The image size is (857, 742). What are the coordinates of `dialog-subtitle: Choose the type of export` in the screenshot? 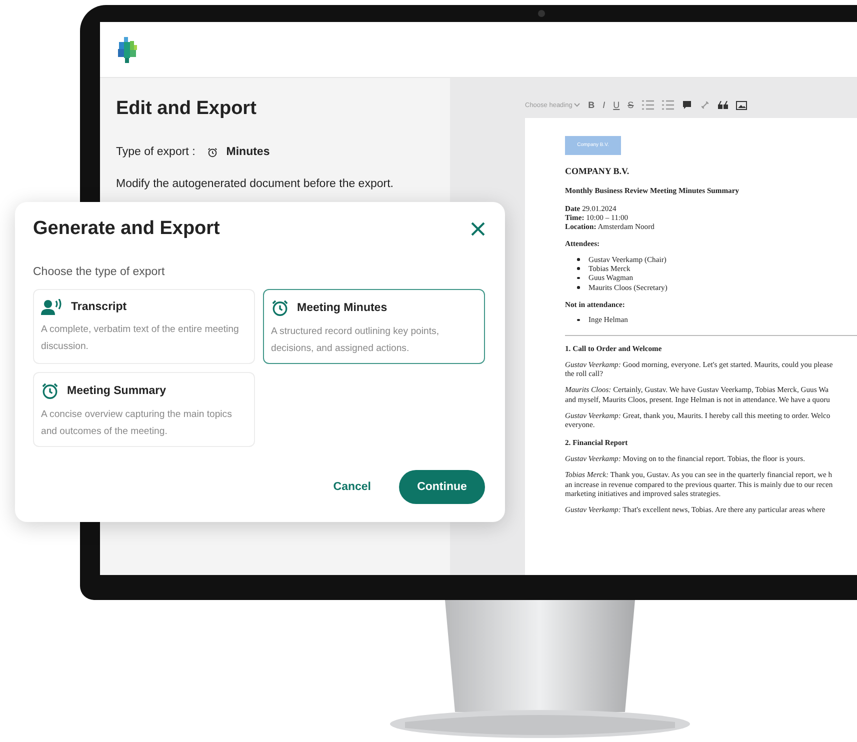 It's located at (99, 272).